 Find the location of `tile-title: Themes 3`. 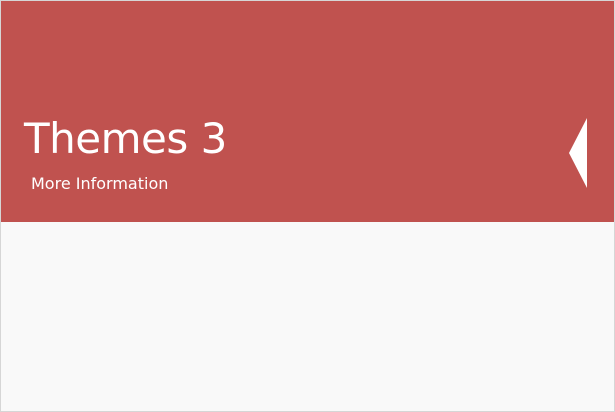

tile-title: Themes 3 is located at coordinates (125, 138).